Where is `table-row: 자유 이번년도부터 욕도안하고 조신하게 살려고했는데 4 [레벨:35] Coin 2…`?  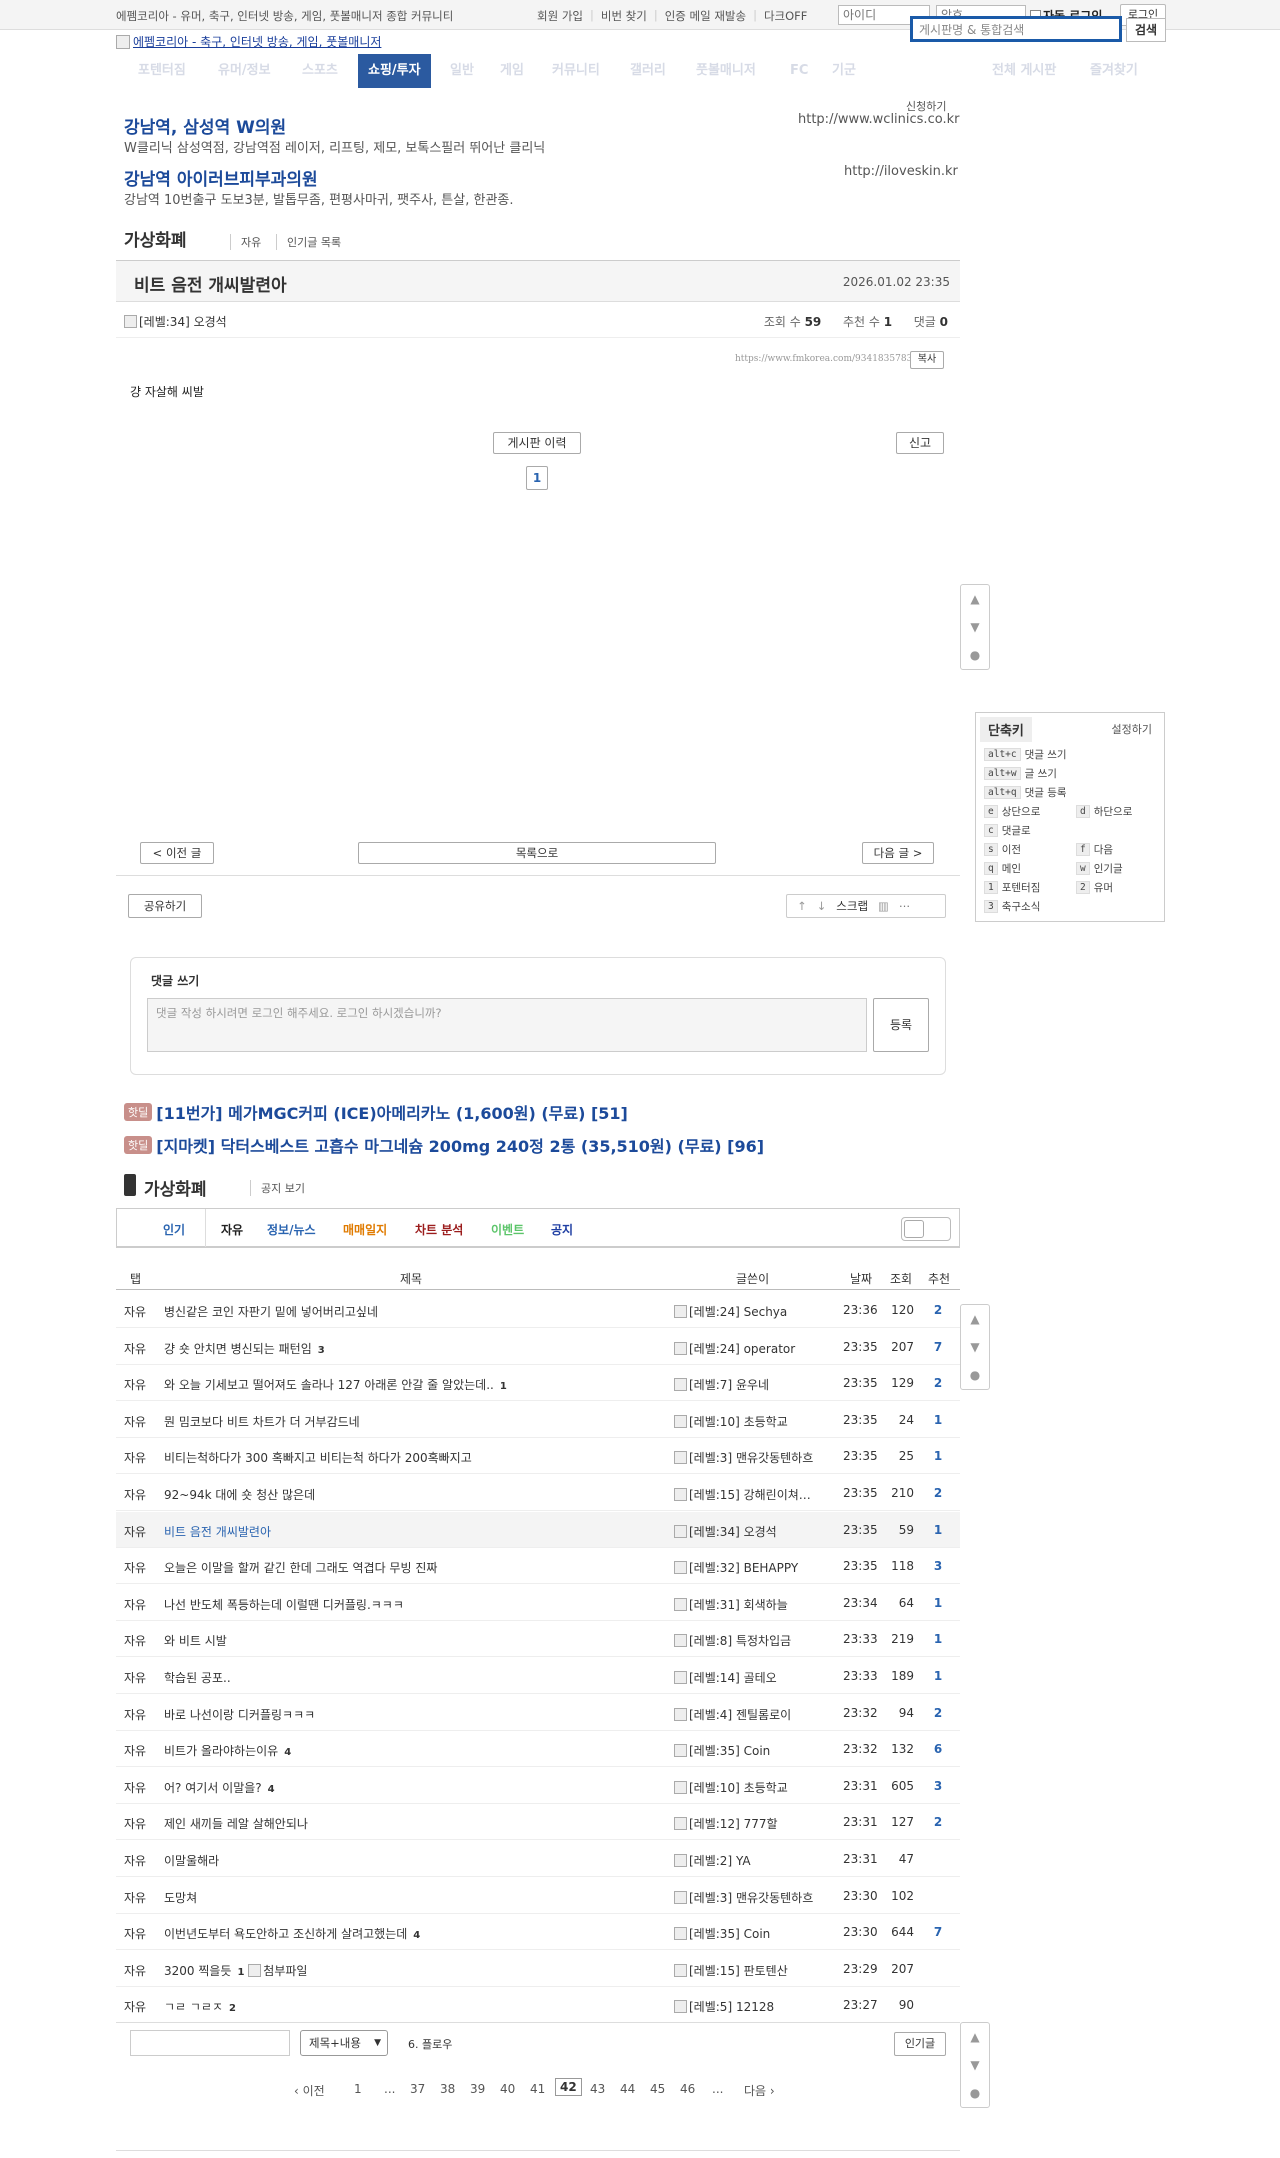
table-row: 자유 이번년도부터 욕도안하고 조신하게 살려고했는데 4 [레벨:35] Coin 2… is located at coordinates (538, 1932).